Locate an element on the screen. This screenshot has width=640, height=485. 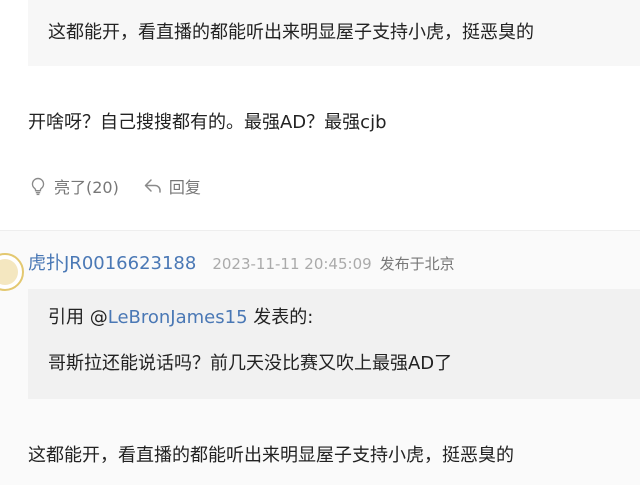
avatar is located at coordinates (12, 272).